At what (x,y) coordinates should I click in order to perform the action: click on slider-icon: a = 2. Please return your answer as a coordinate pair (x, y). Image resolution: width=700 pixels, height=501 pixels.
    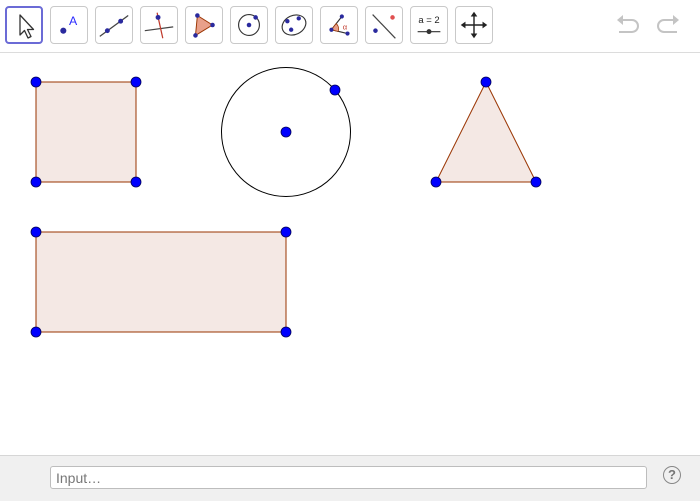
    Looking at the image, I should click on (429, 25).